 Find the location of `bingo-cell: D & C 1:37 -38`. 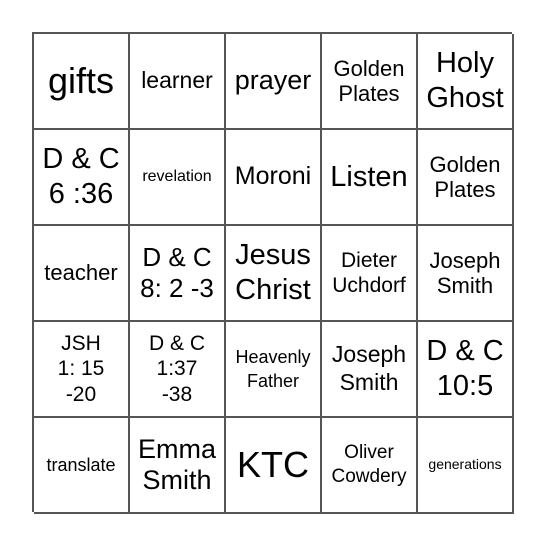

bingo-cell: D & C 1:37 -38 is located at coordinates (178, 370).